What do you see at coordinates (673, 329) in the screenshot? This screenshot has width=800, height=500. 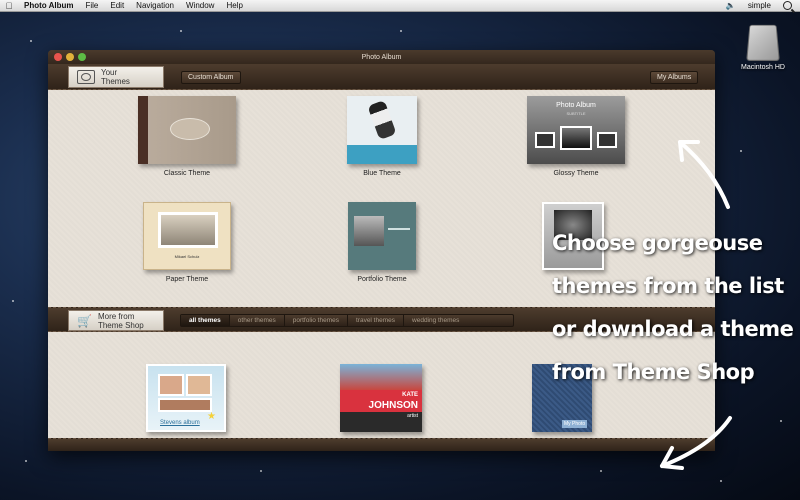 I see `promo-line-3: or download a theme` at bounding box center [673, 329].